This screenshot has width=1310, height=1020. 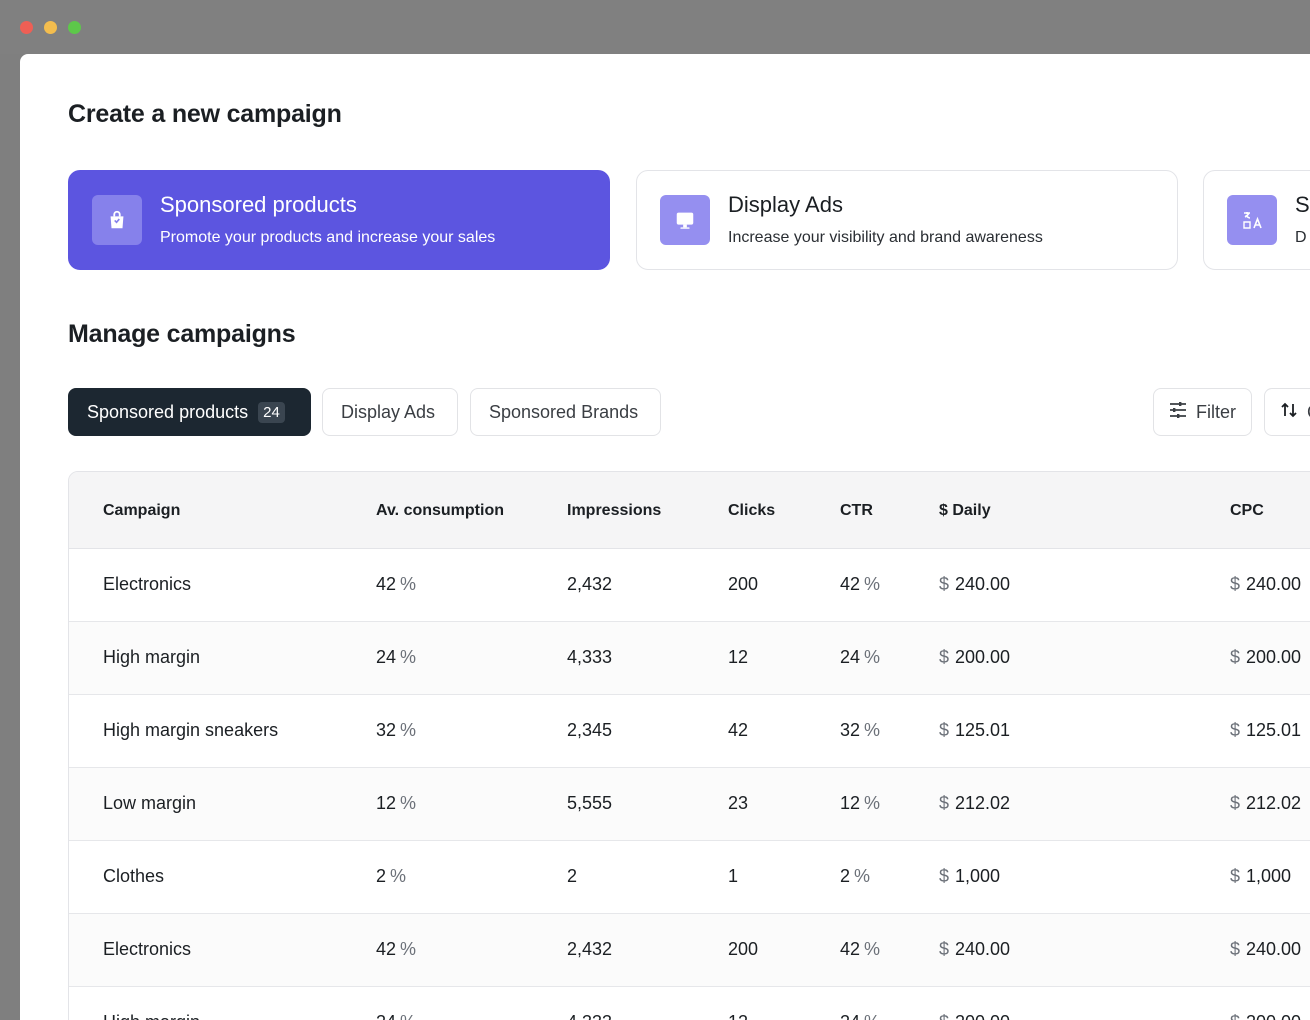 What do you see at coordinates (381, 876) in the screenshot?
I see `cell-consumption-value: 2` at bounding box center [381, 876].